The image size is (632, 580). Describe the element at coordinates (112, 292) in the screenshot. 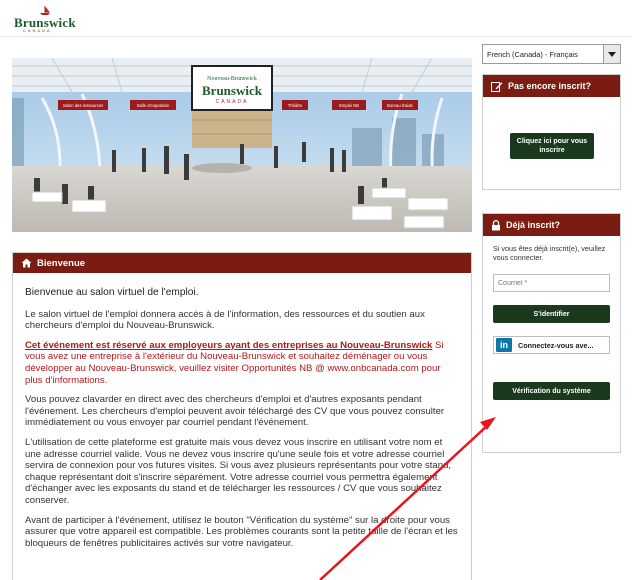

I see `welcome-title: Bienvenue au salon virtuel de l'emploi.` at that location.